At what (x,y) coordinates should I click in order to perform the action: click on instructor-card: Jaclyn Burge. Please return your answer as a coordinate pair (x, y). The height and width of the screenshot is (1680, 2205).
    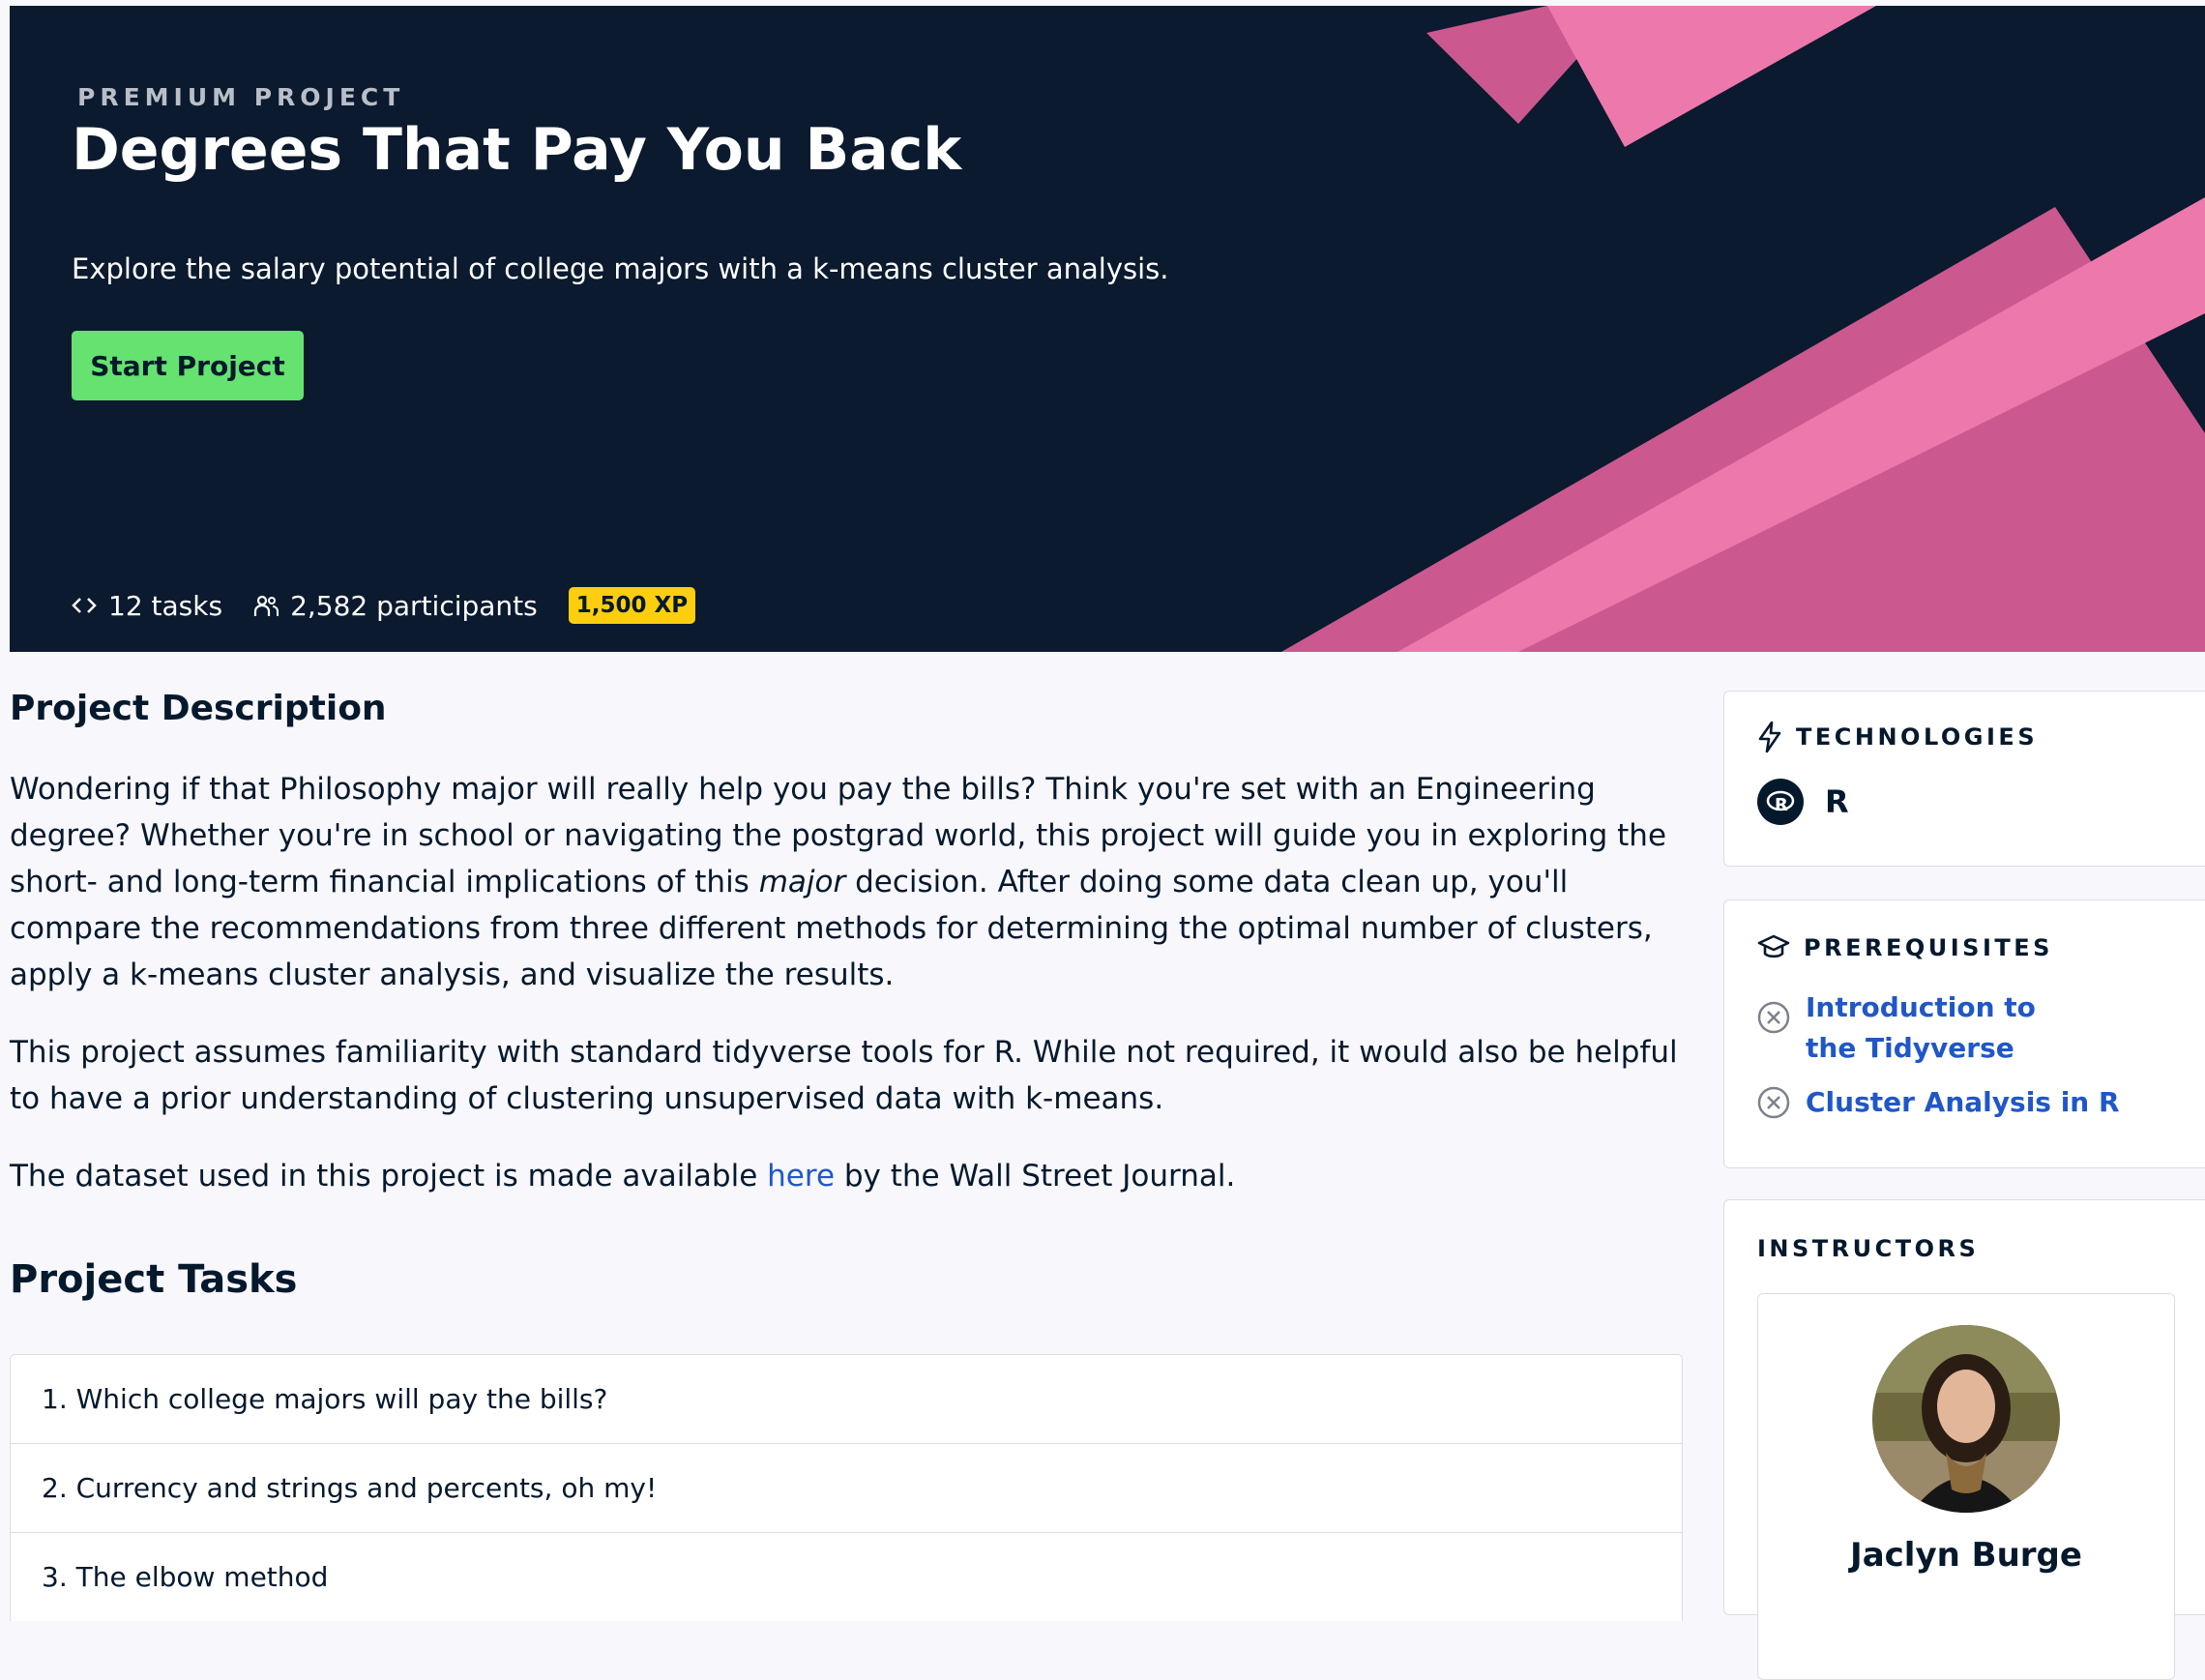
    Looking at the image, I should click on (1966, 1486).